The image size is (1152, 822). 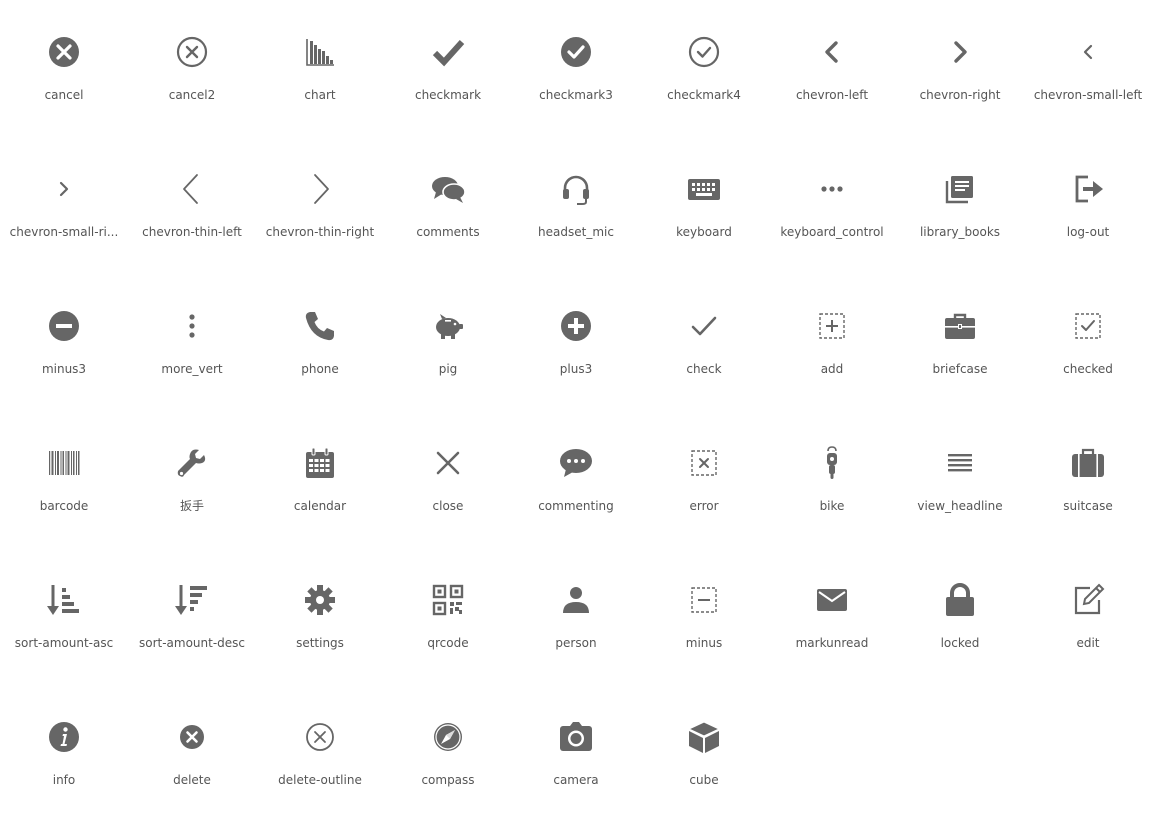 What do you see at coordinates (704, 737) in the screenshot?
I see `cube-icon` at bounding box center [704, 737].